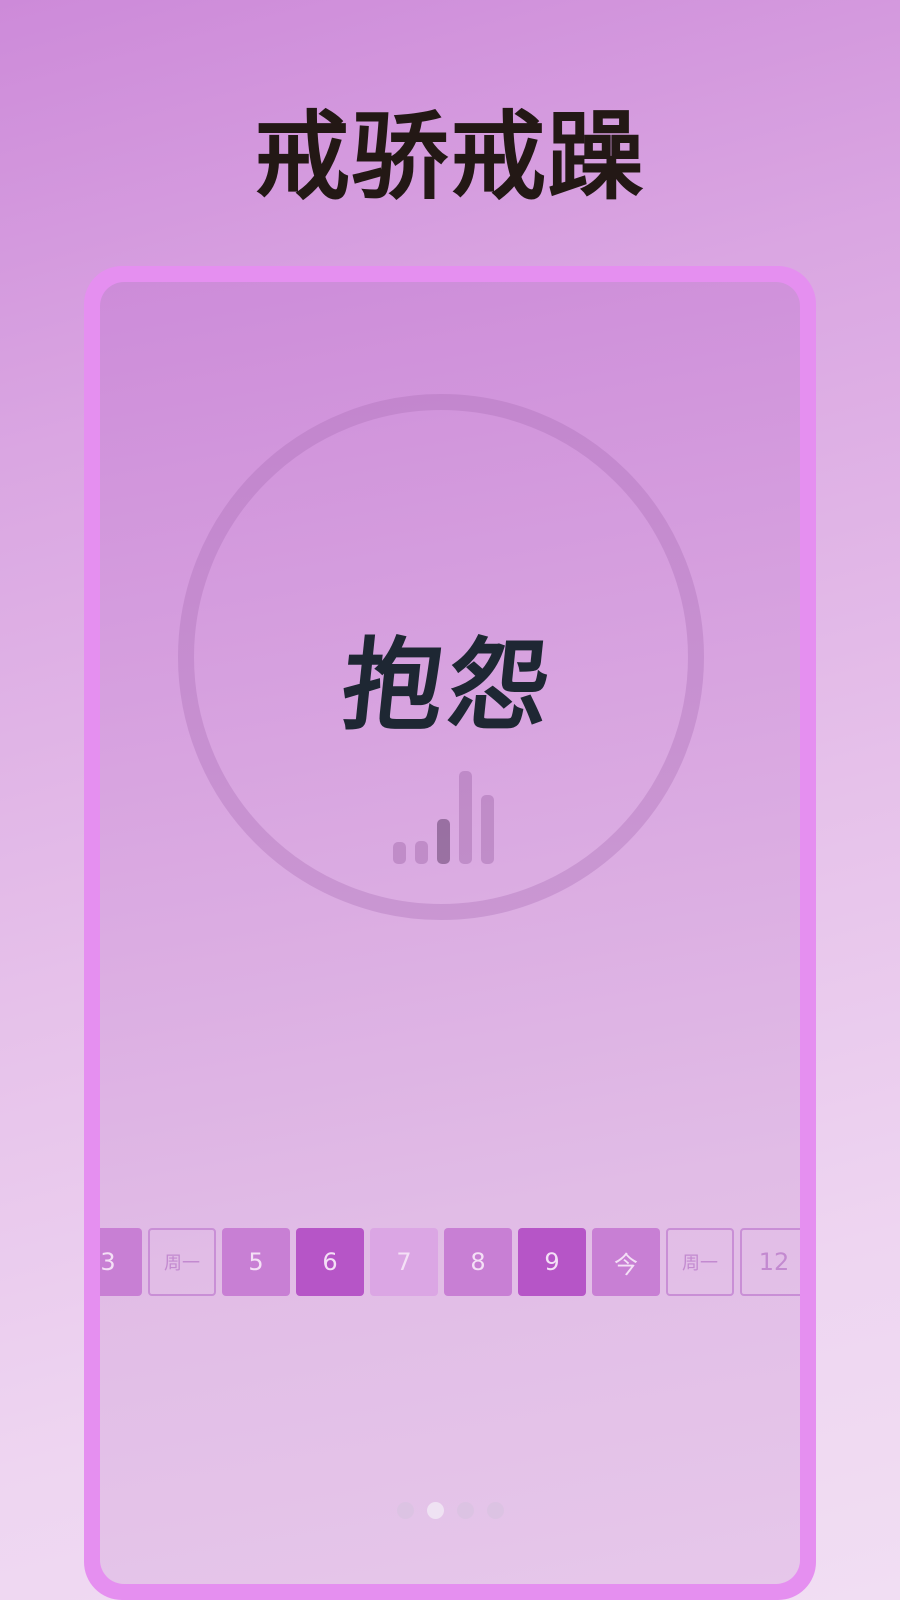 This screenshot has width=900, height=1600. I want to click on day-cell-3: 6, so click(330, 1262).